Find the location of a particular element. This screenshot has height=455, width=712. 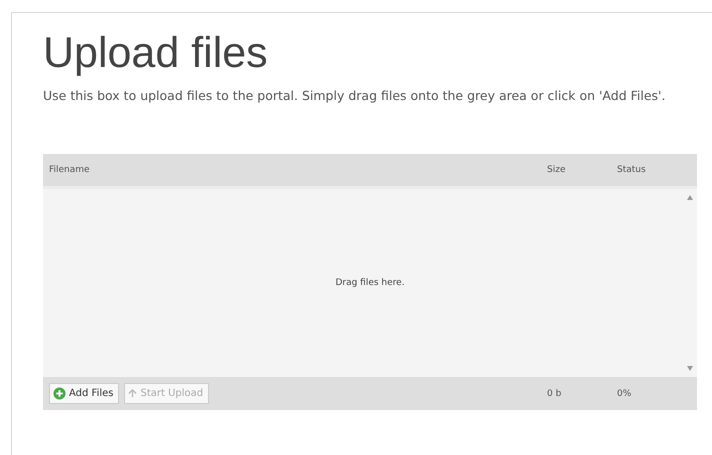

scroll-up-icon is located at coordinates (690, 197).